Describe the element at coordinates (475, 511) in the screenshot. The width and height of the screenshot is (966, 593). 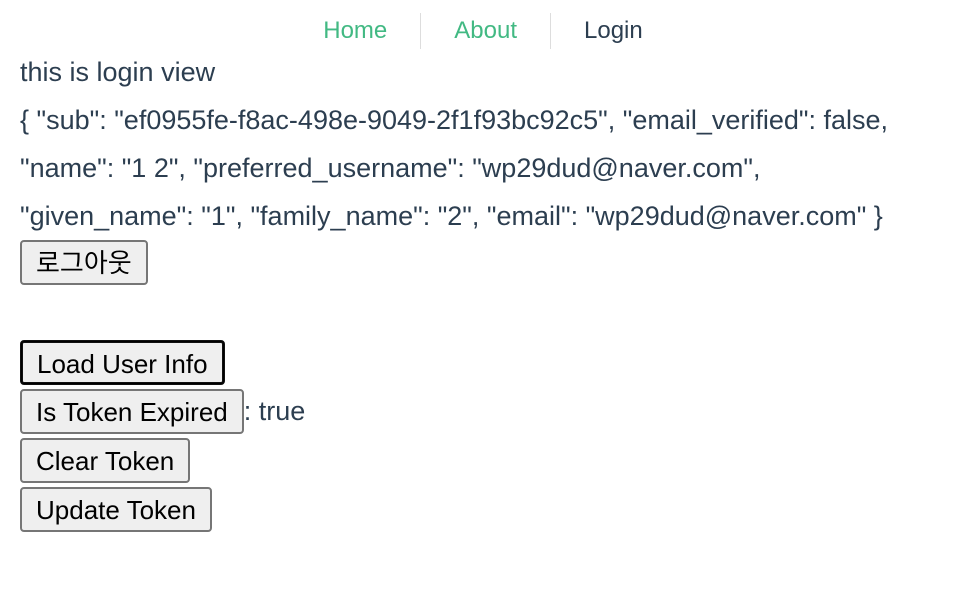
I see `update-token-row: Update Token` at that location.